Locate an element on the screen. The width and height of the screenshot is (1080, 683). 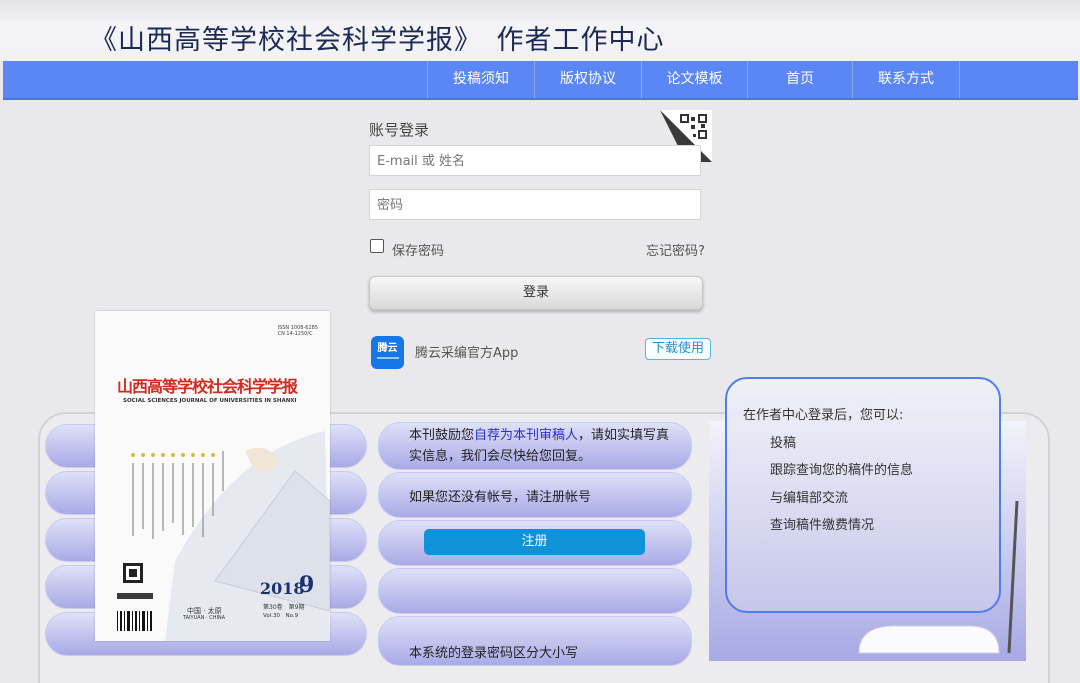
header: 《山西高等学校社会科学学报》 作者工作中心 is located at coordinates (540, 30).